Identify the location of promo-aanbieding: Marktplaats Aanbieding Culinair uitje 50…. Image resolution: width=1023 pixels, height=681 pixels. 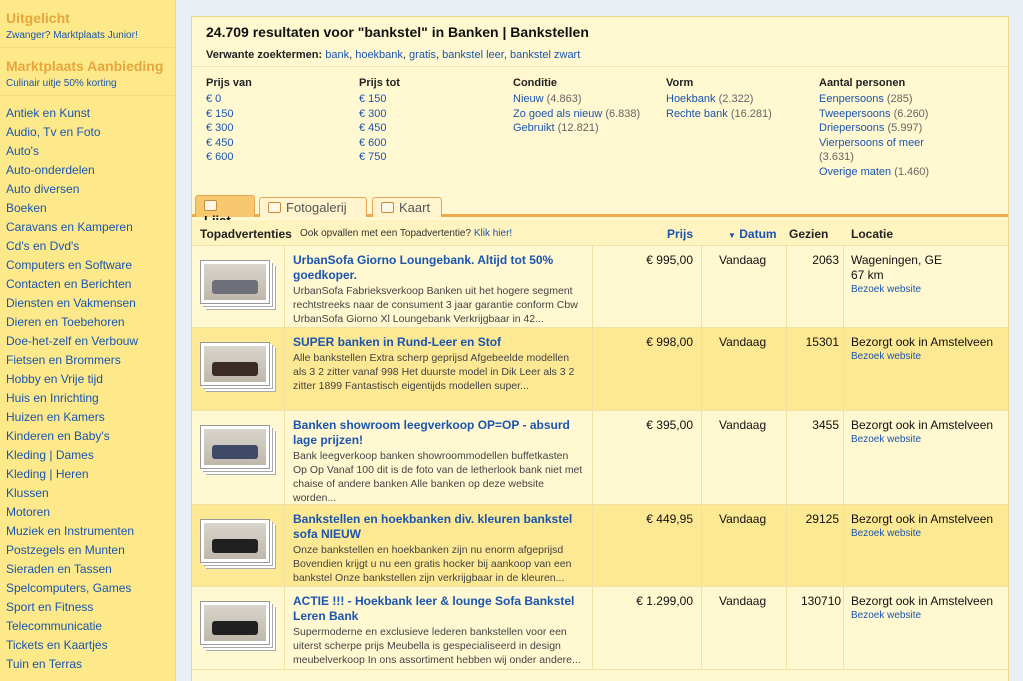
(87, 72).